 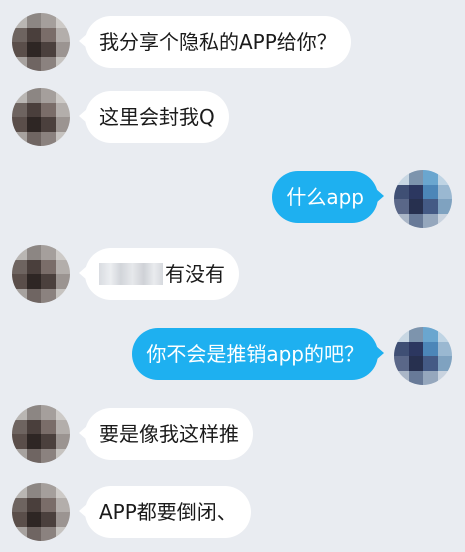 I want to click on message-bubble: 我分享个隐私的APP给你？, so click(x=215, y=42).